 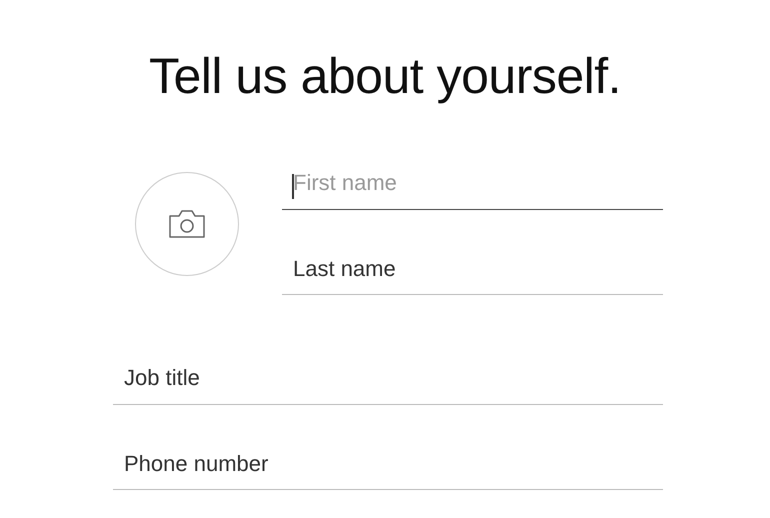 I want to click on camera-icon, so click(x=187, y=223).